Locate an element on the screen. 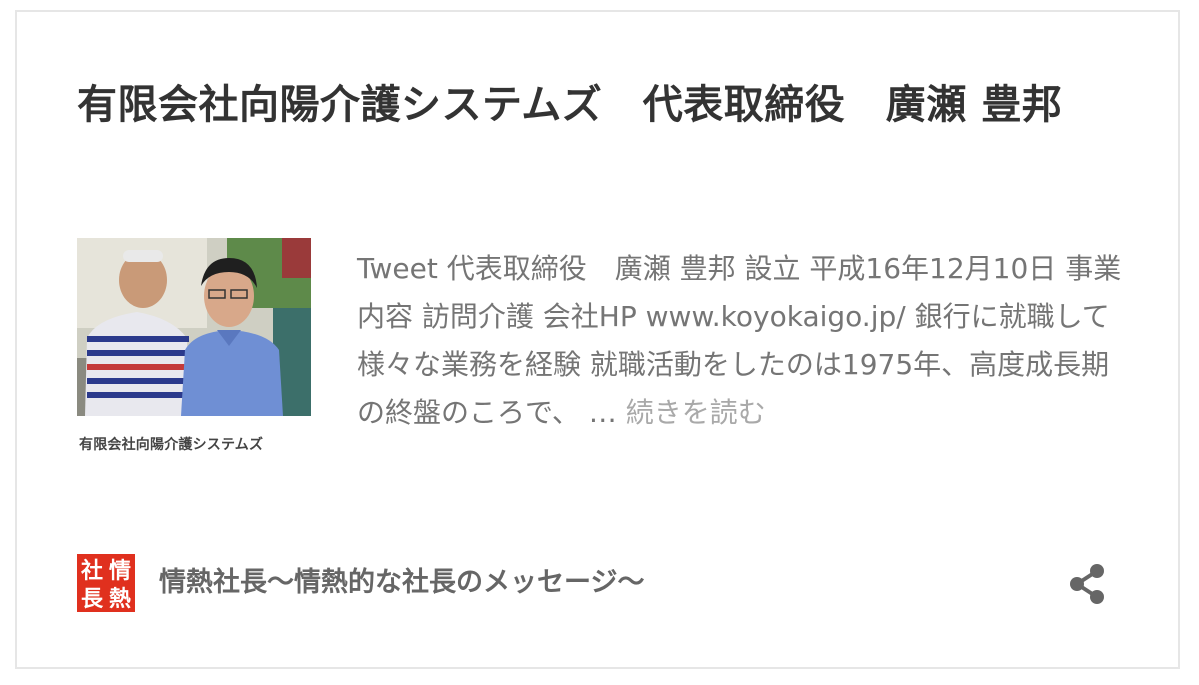  share-icon is located at coordinates (1087, 584).